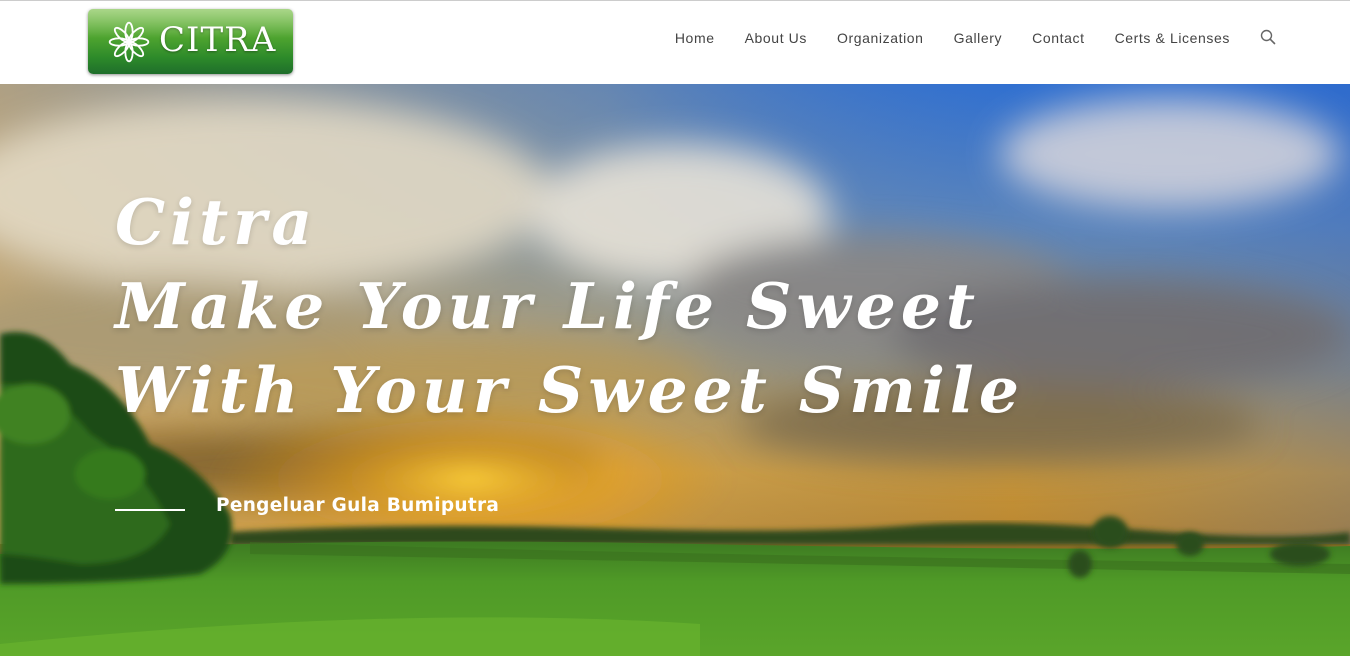 The width and height of the screenshot is (1350, 656). I want to click on nav-organization: Organization, so click(880, 38).